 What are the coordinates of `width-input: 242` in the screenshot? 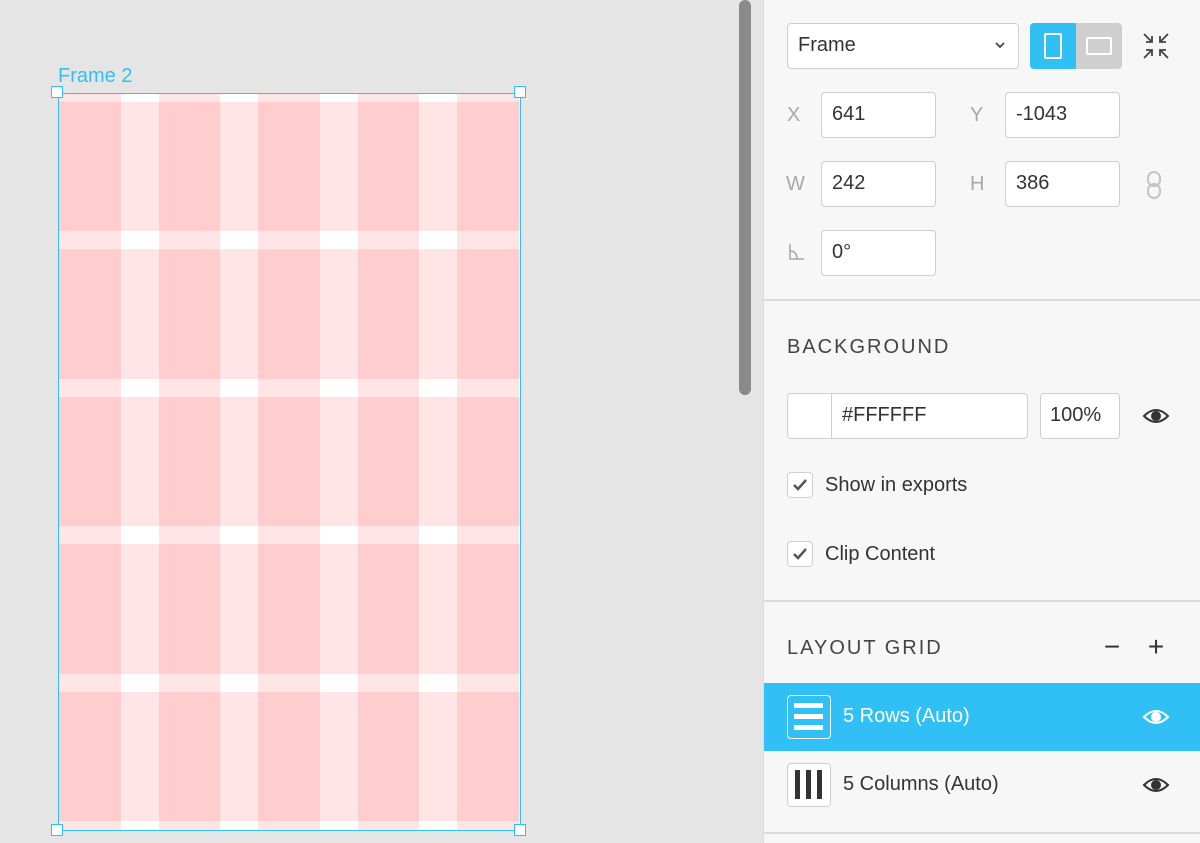 It's located at (878, 184).